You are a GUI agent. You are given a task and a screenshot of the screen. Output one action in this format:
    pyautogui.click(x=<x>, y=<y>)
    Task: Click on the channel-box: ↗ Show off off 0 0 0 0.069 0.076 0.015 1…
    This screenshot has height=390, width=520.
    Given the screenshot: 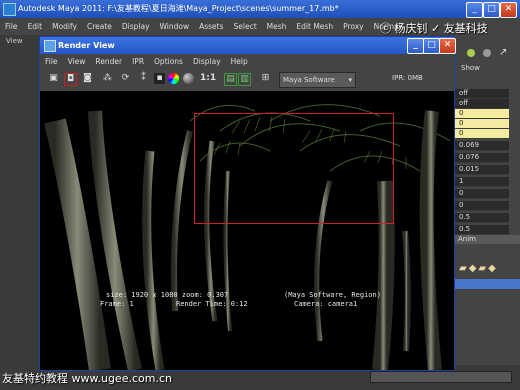 What is the action you would take?
    pyautogui.click(x=487, y=200)
    